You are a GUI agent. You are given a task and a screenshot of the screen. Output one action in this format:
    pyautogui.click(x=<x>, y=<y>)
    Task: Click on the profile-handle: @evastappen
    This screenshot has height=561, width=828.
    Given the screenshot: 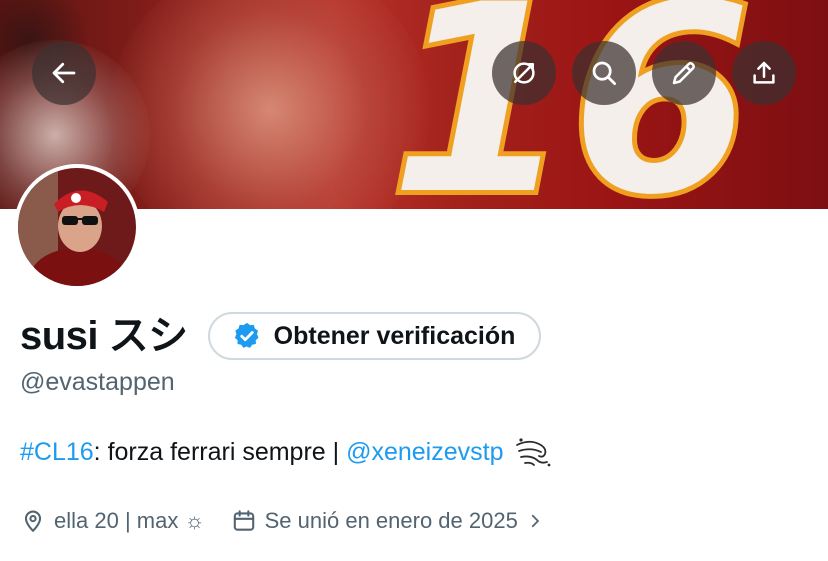 What is the action you would take?
    pyautogui.click(x=97, y=382)
    